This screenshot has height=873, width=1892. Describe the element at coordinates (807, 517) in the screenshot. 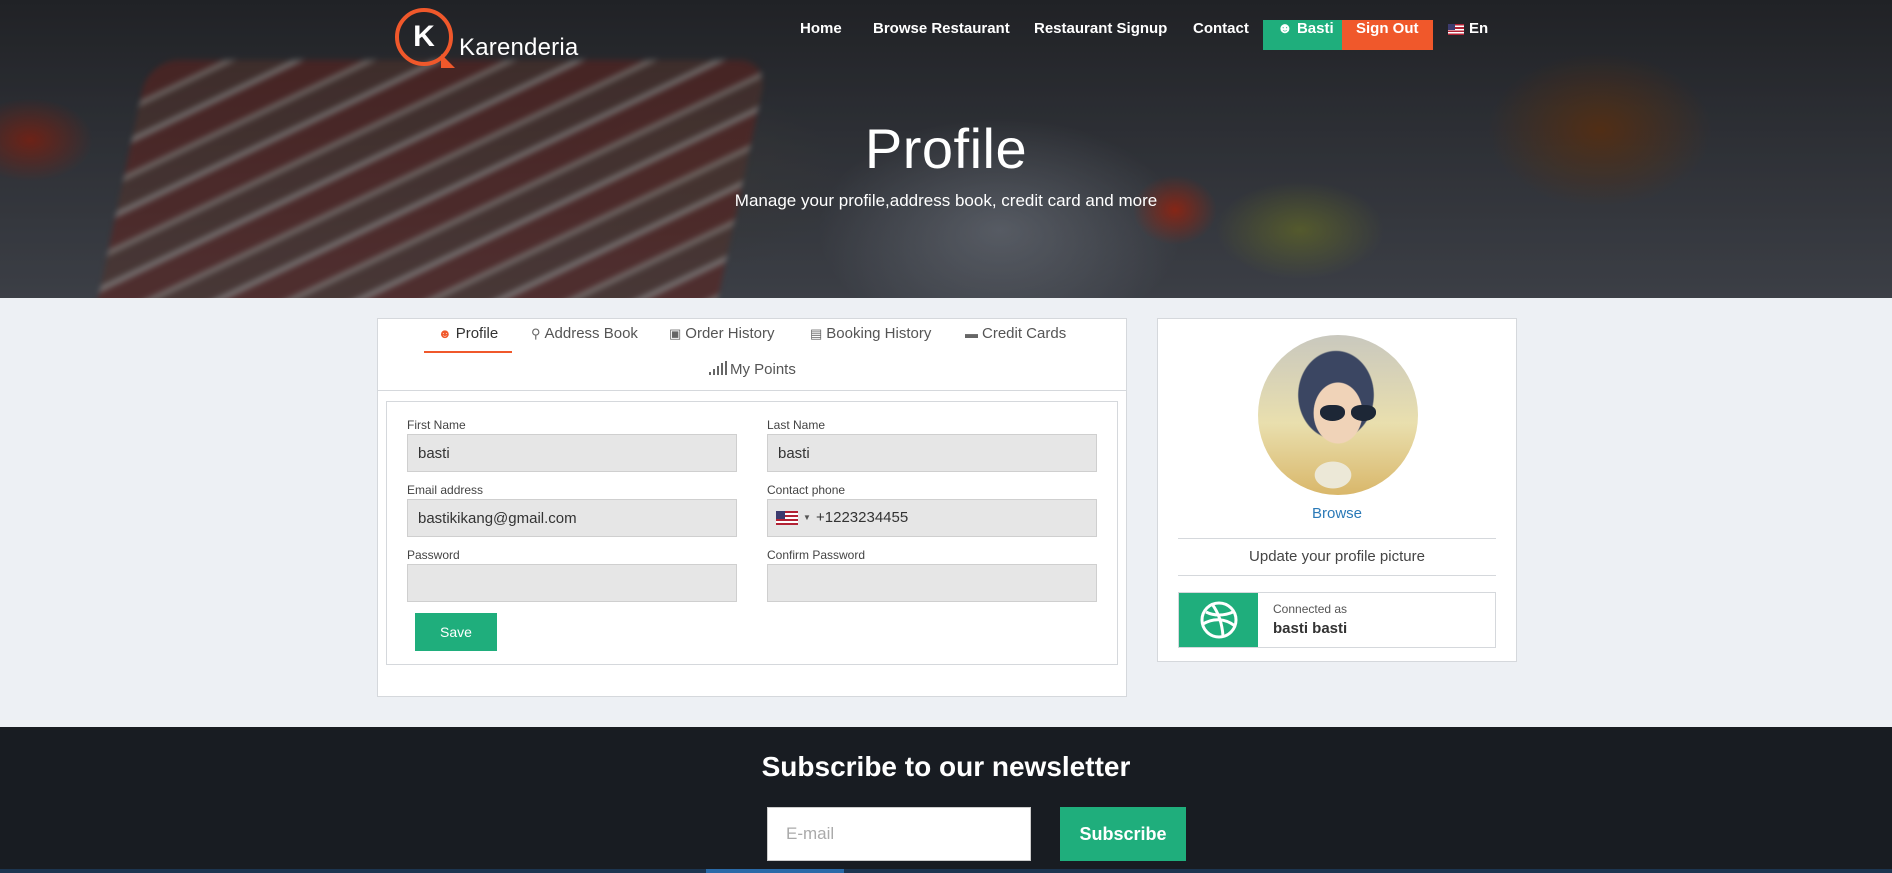

I see `chevron-down-icon: ▼` at that location.